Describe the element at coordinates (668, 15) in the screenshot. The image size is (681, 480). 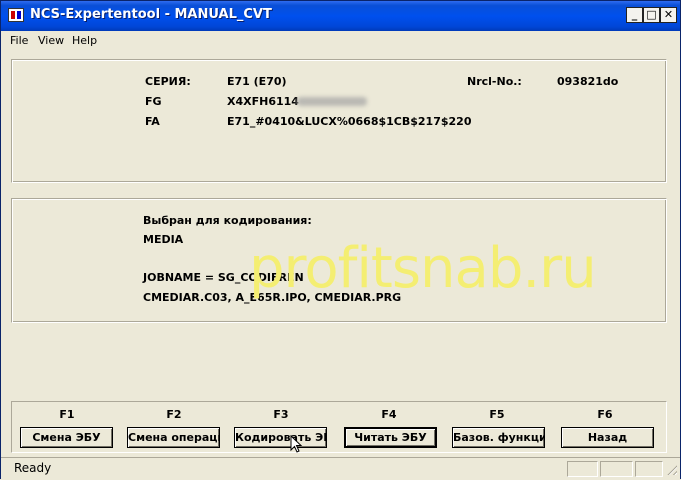
I see `close-button: ✕` at that location.